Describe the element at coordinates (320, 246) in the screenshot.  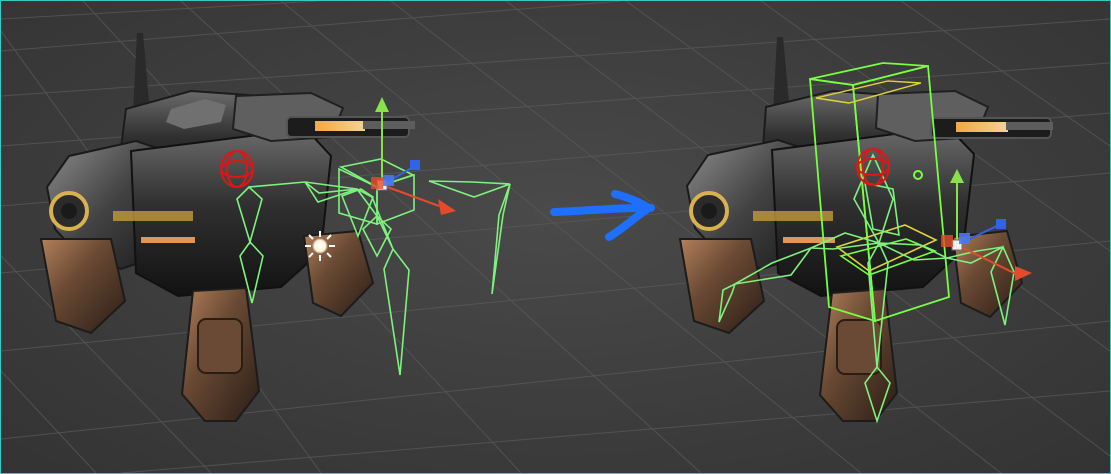
I see `light-icon` at that location.